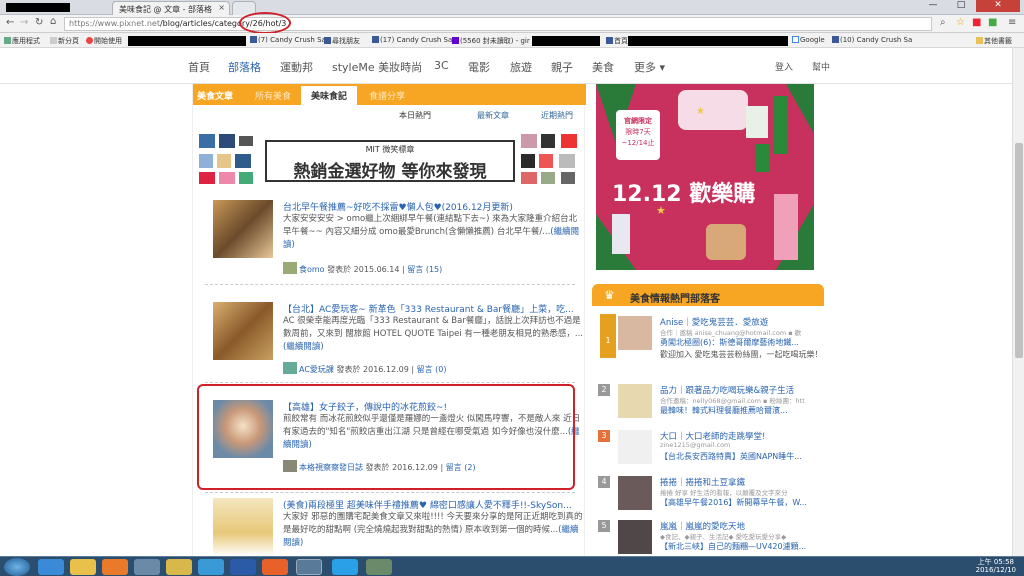 This screenshot has width=1024, height=576. What do you see at coordinates (604, 390) in the screenshot?
I see `rank-badge: 2` at bounding box center [604, 390].